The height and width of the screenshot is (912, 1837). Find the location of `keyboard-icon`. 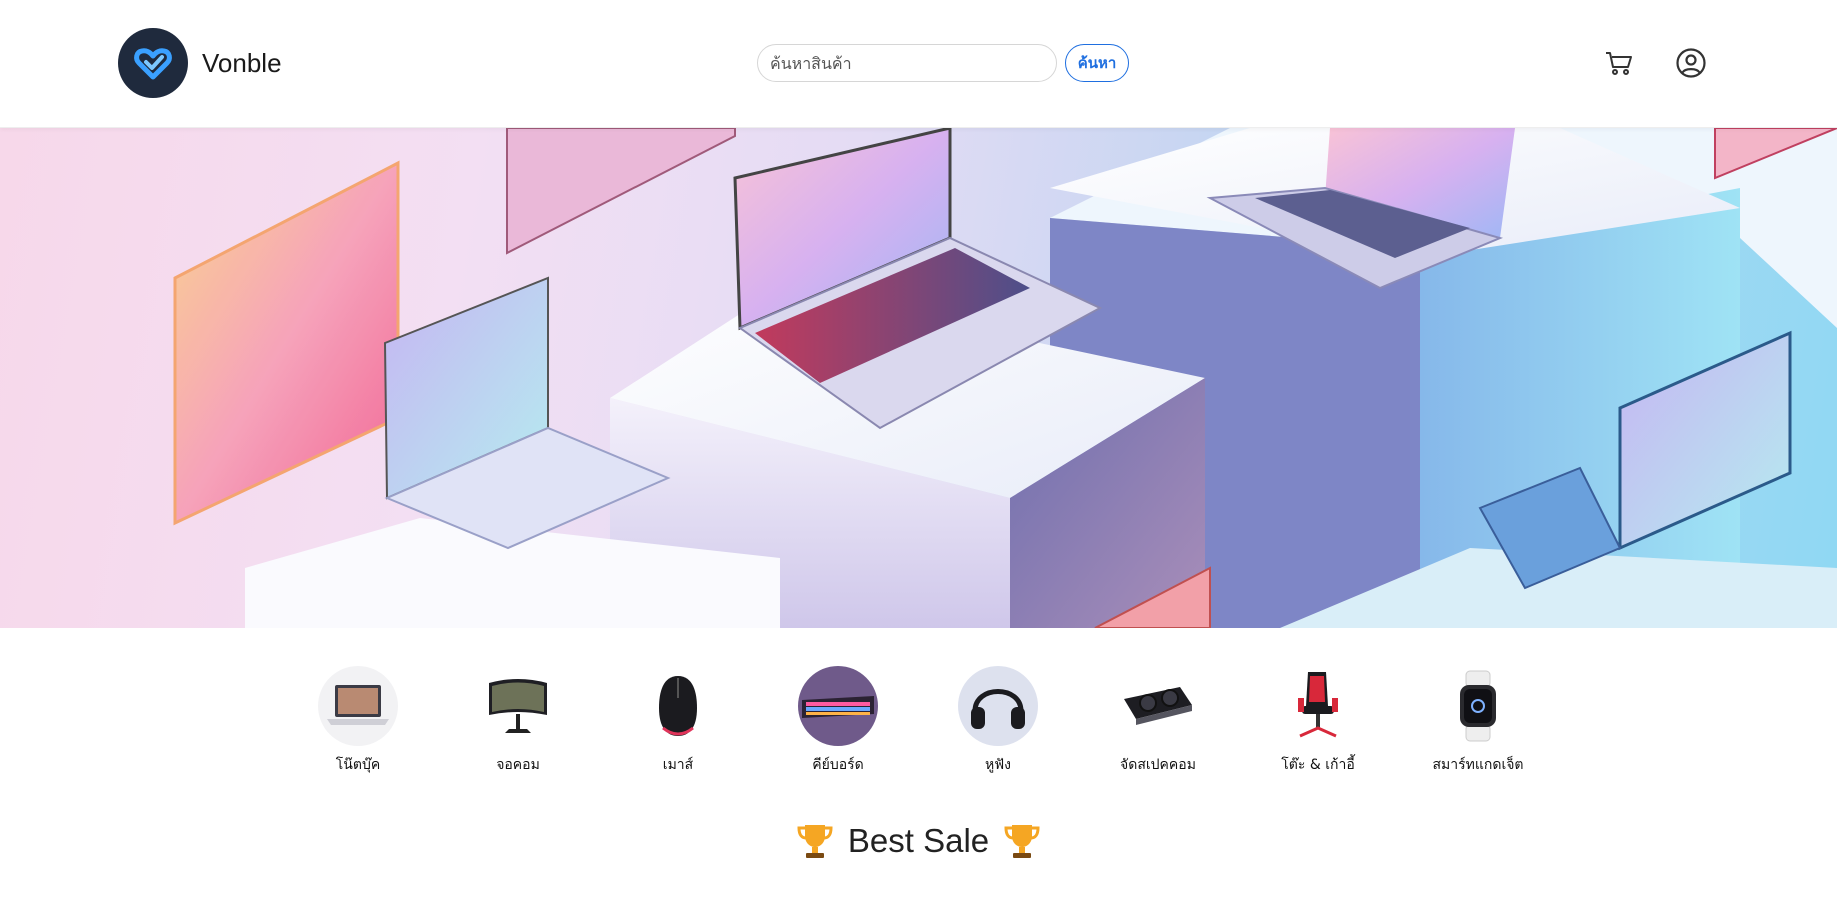

keyboard-icon is located at coordinates (838, 706).